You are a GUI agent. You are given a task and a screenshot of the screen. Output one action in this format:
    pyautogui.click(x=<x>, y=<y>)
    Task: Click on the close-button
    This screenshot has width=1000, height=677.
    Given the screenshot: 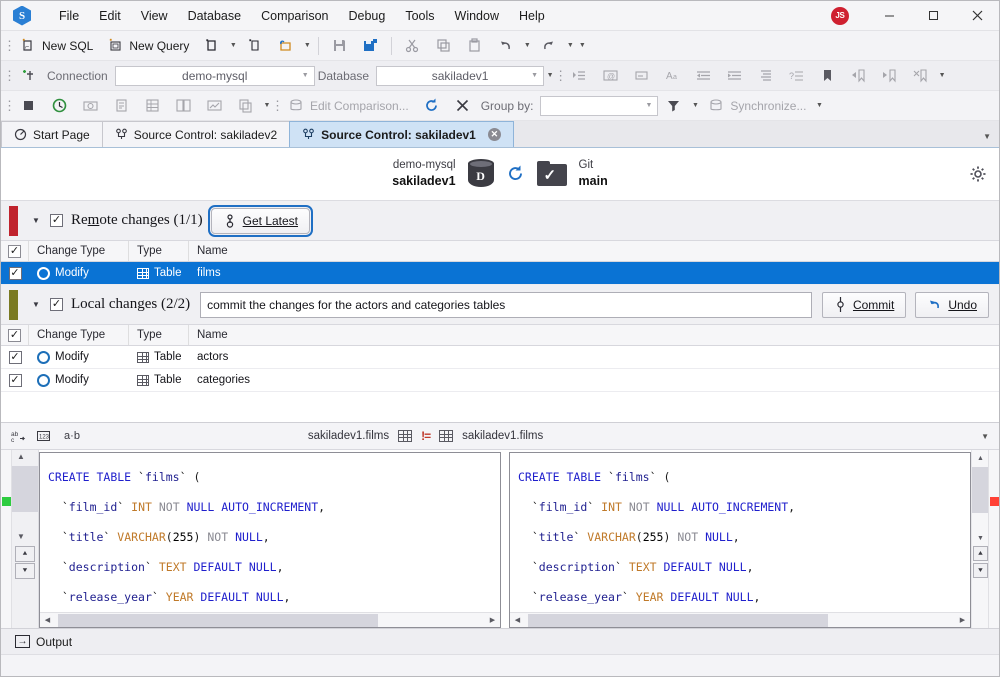 What is the action you would take?
    pyautogui.click(x=977, y=15)
    